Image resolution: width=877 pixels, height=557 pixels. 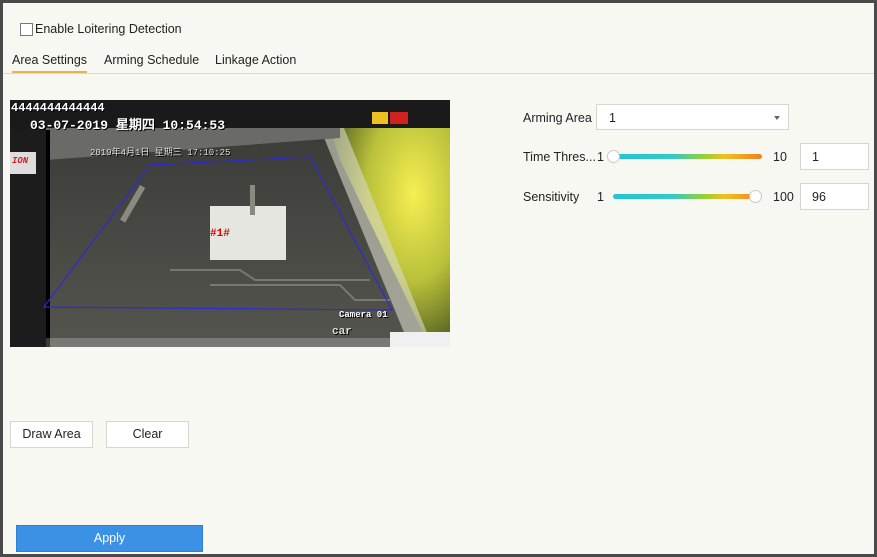 I want to click on time-threshold-input: 1, so click(x=834, y=156).